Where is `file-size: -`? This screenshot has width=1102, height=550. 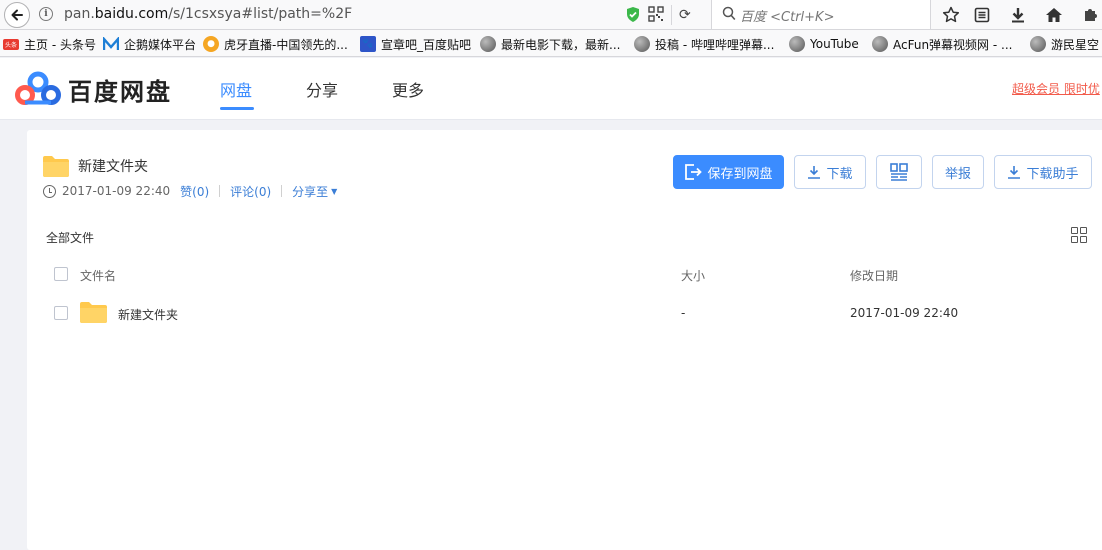 file-size: - is located at coordinates (683, 313).